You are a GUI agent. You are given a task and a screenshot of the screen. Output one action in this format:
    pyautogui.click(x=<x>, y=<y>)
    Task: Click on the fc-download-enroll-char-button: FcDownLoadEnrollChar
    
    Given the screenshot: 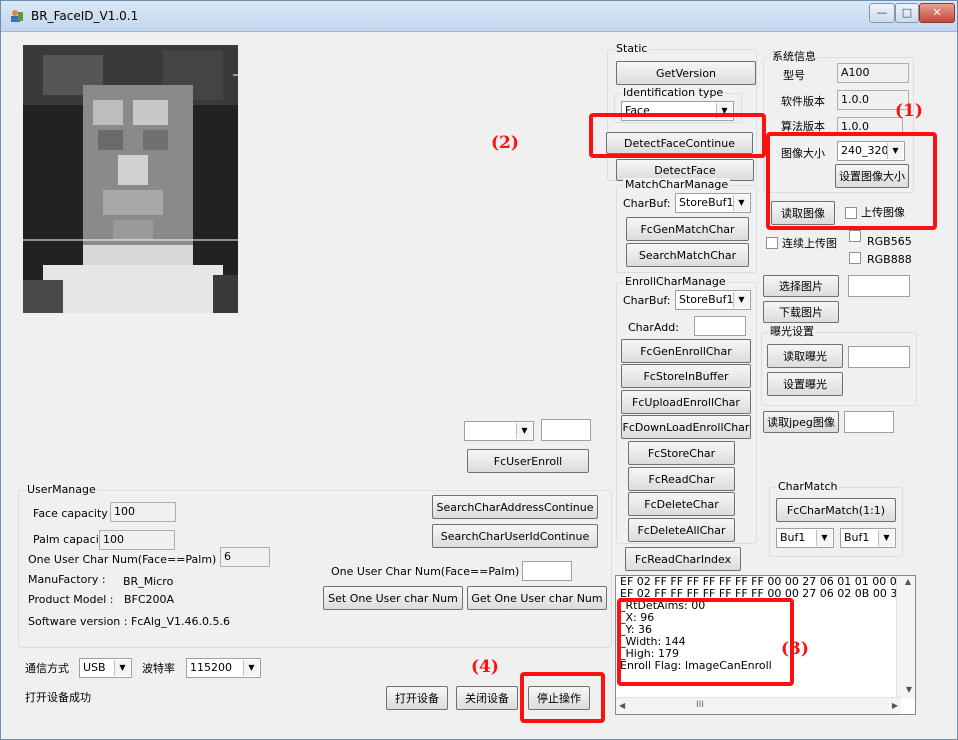 What is the action you would take?
    pyautogui.click(x=686, y=427)
    